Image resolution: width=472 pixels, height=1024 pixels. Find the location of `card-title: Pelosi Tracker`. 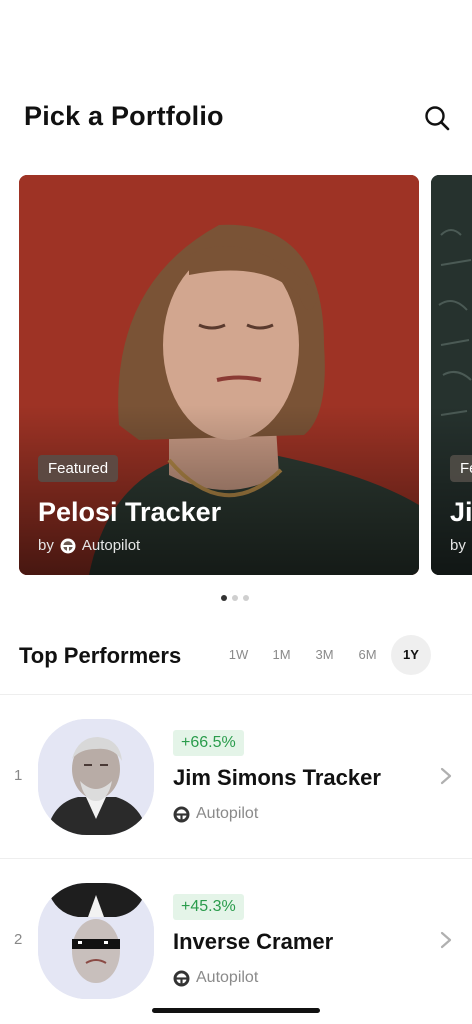

card-title: Pelosi Tracker is located at coordinates (130, 512).